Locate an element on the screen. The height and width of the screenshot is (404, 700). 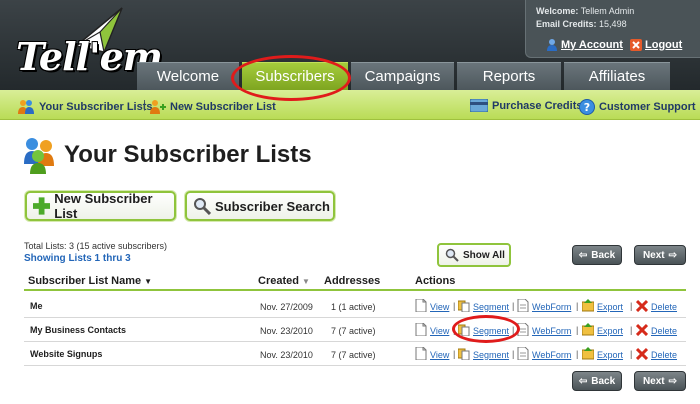
back-button-top: ⇦ Back is located at coordinates (597, 255).